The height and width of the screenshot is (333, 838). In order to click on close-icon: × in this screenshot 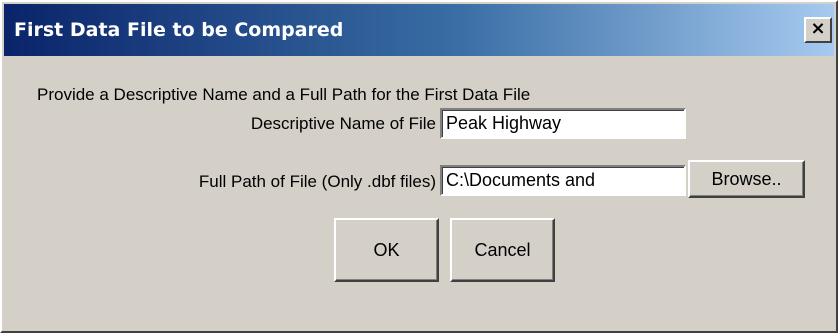, I will do `click(818, 28)`.